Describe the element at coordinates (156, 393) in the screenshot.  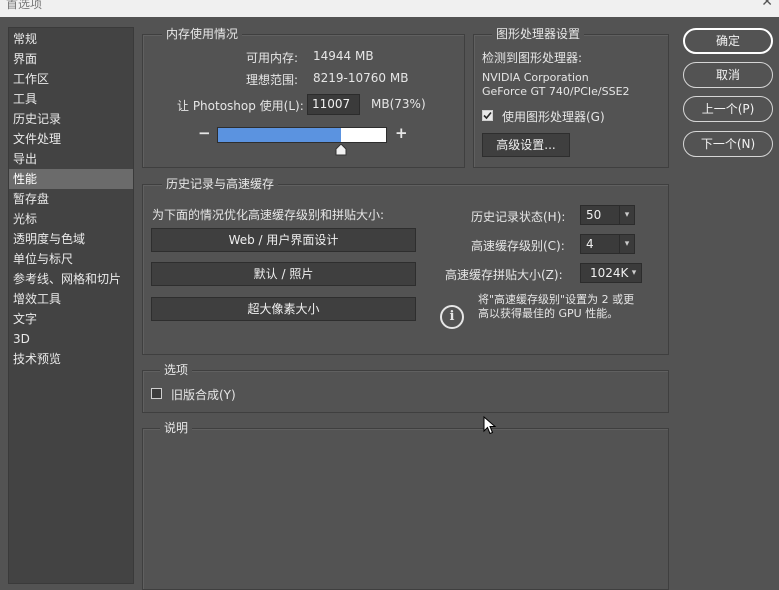
I see `legacy-compositing-checkbox` at that location.